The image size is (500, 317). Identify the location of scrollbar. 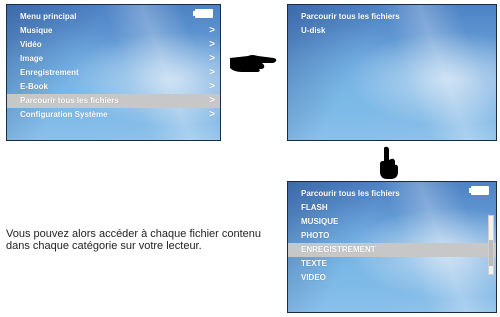
(491, 245).